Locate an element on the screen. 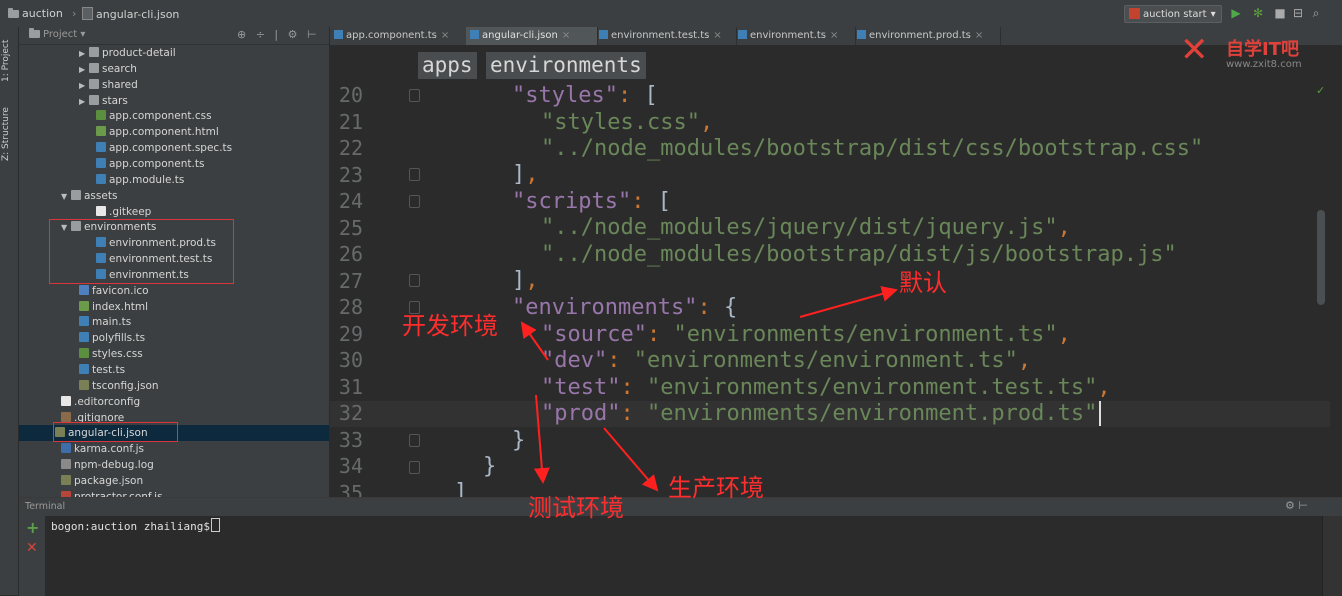 The width and height of the screenshot is (1342, 596). log-file-icon is located at coordinates (66, 464).